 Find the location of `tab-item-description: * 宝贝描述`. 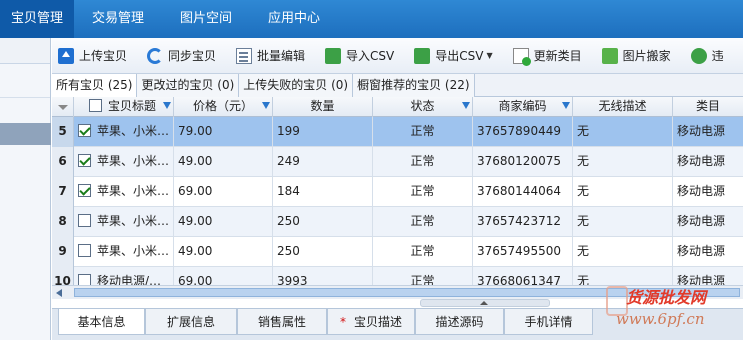

tab-item-description: * 宝贝描述 is located at coordinates (371, 322).